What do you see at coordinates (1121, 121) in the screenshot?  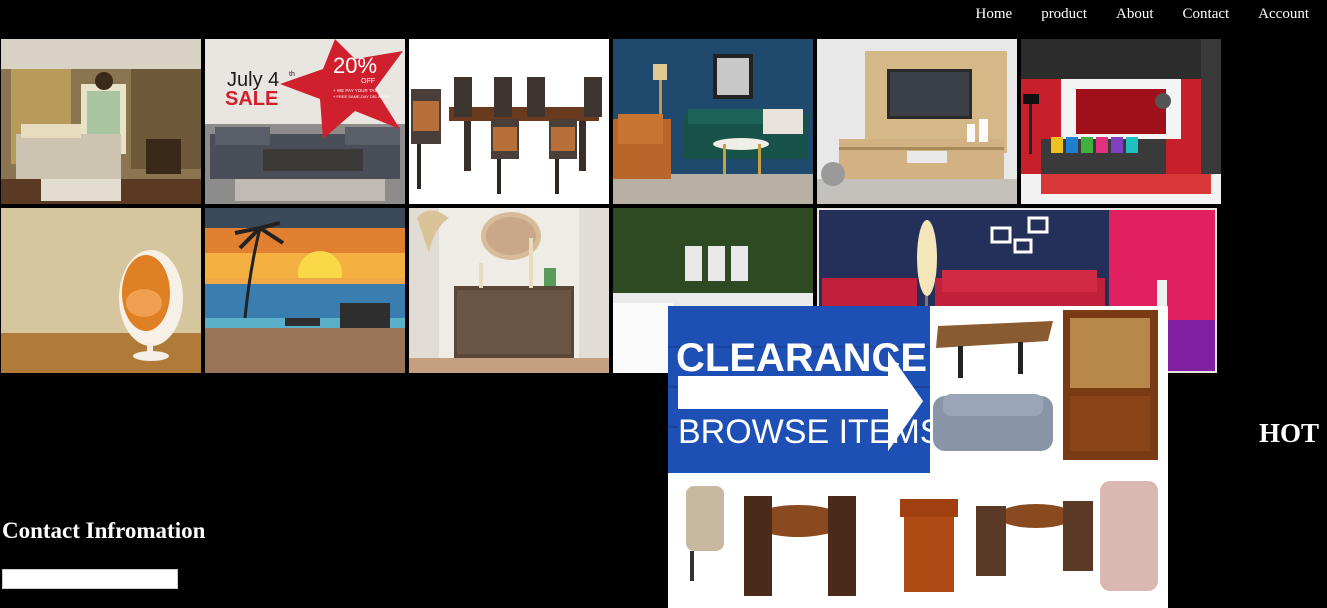 I see `red-living-room-photo` at bounding box center [1121, 121].